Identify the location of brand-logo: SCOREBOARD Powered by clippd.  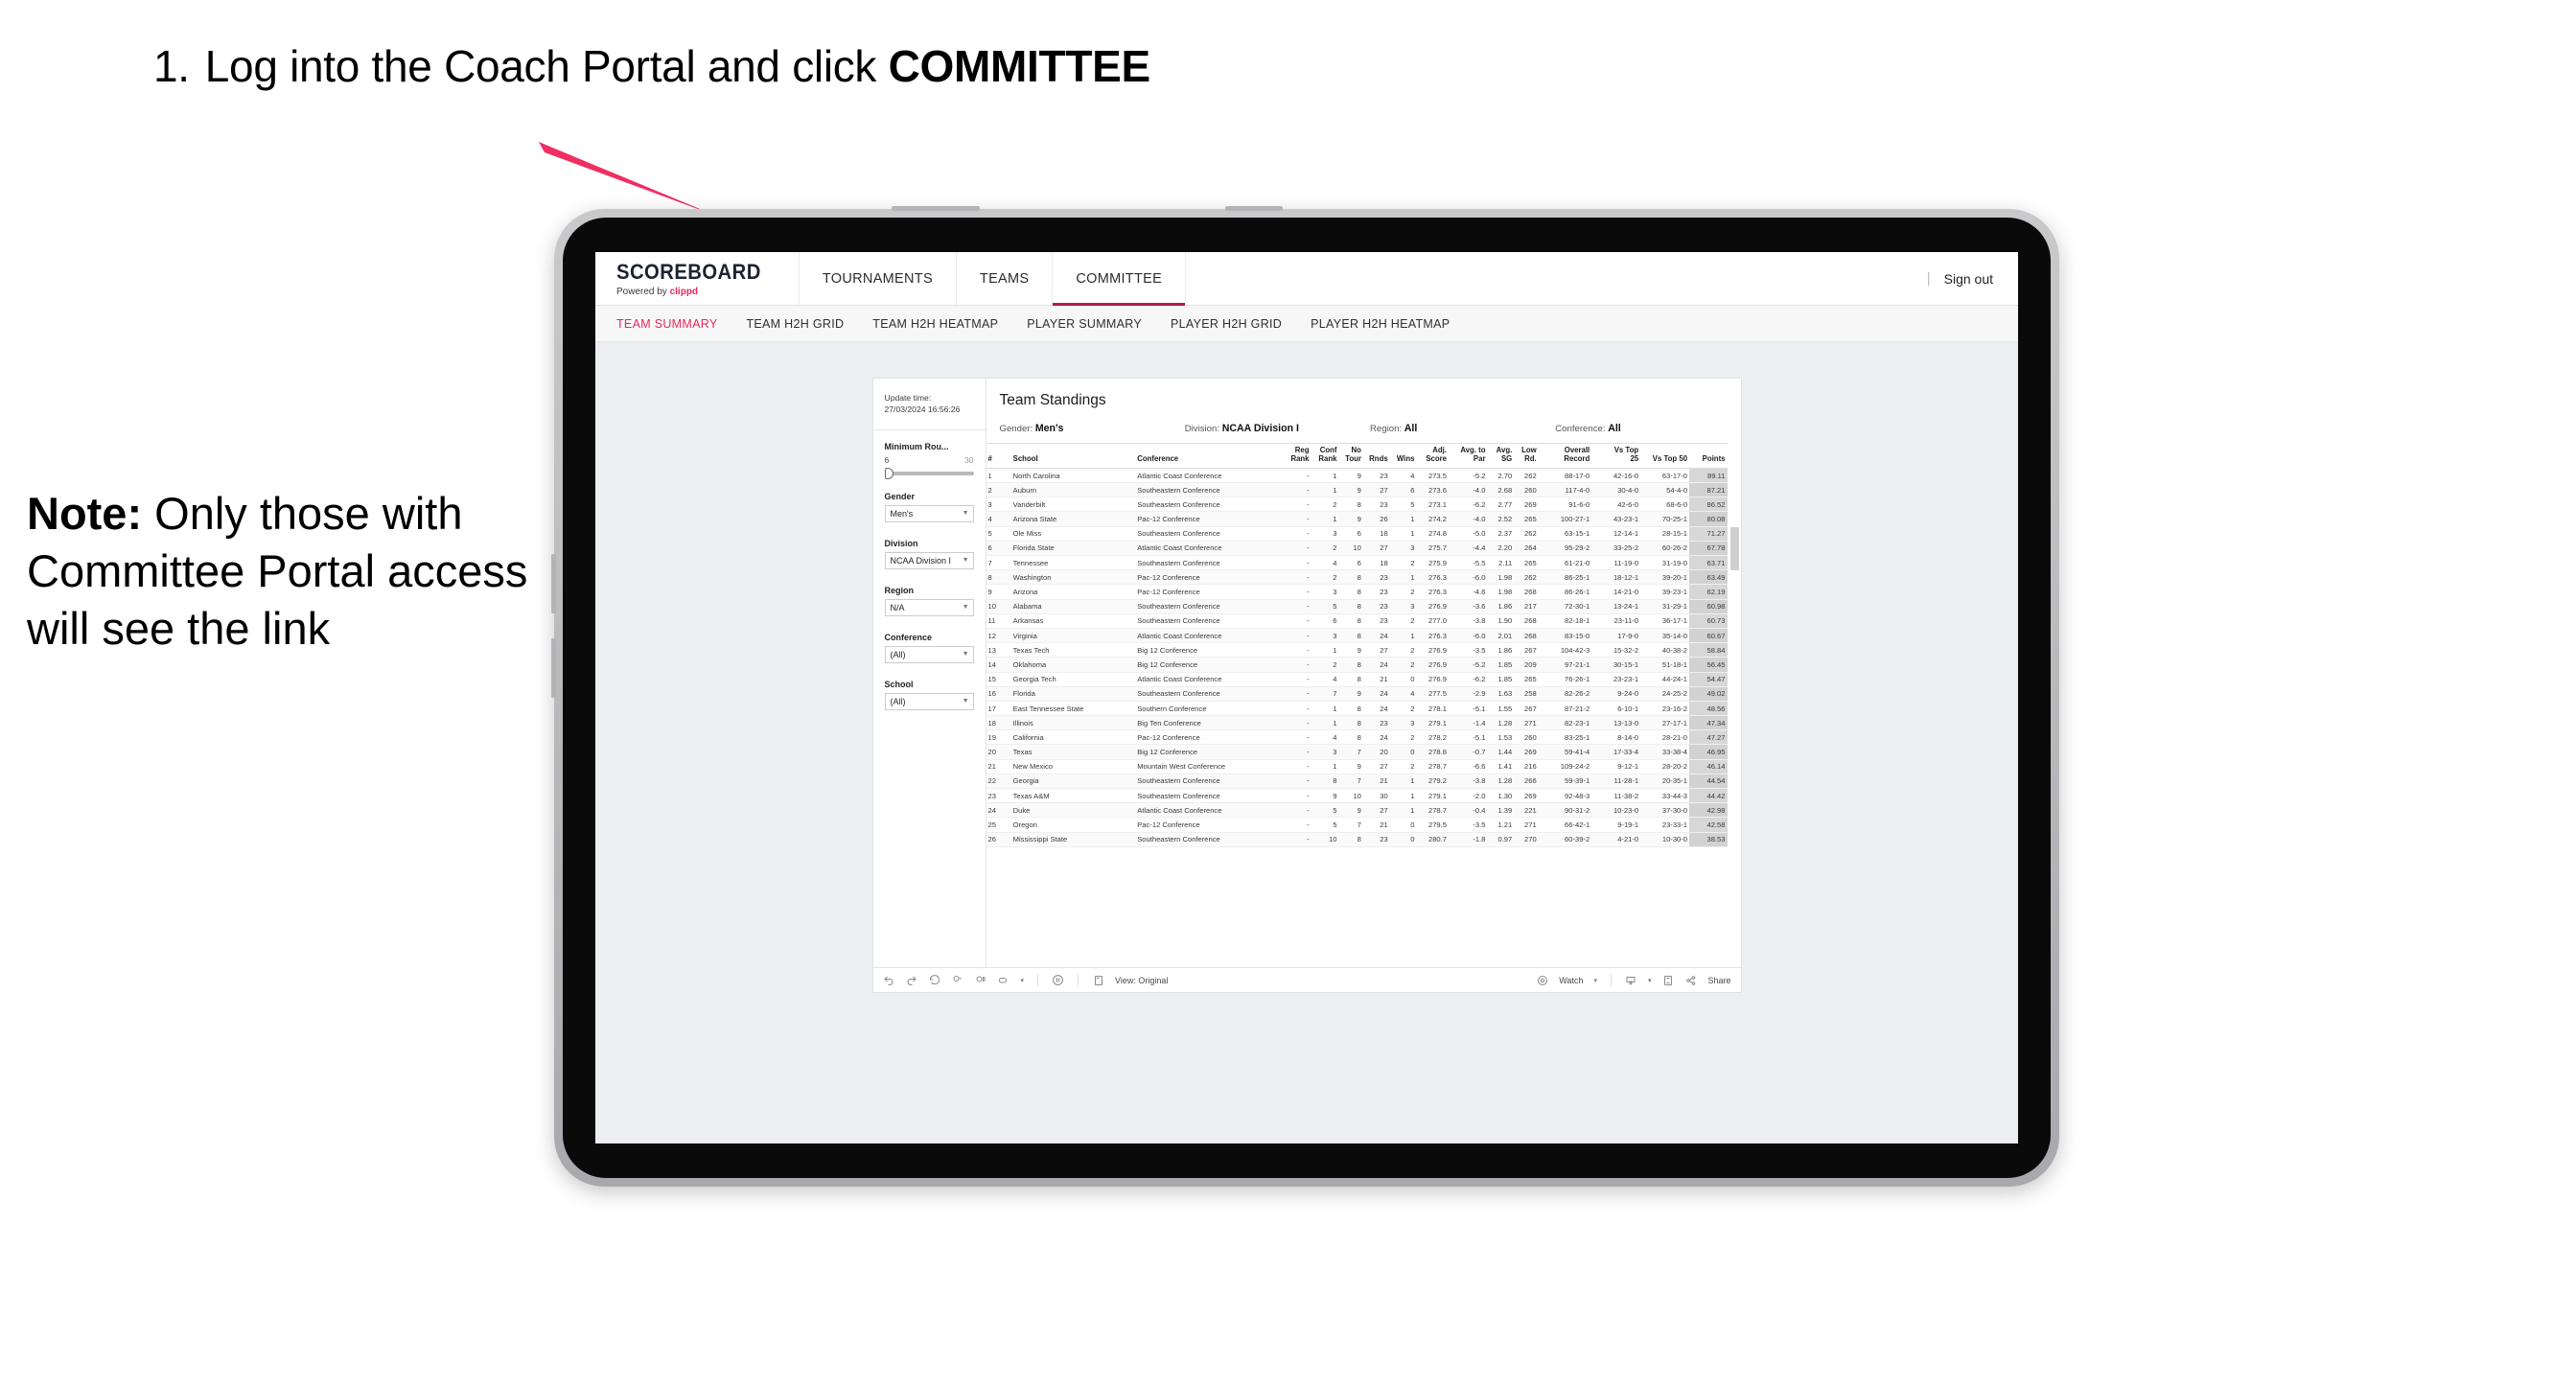
(697, 278).